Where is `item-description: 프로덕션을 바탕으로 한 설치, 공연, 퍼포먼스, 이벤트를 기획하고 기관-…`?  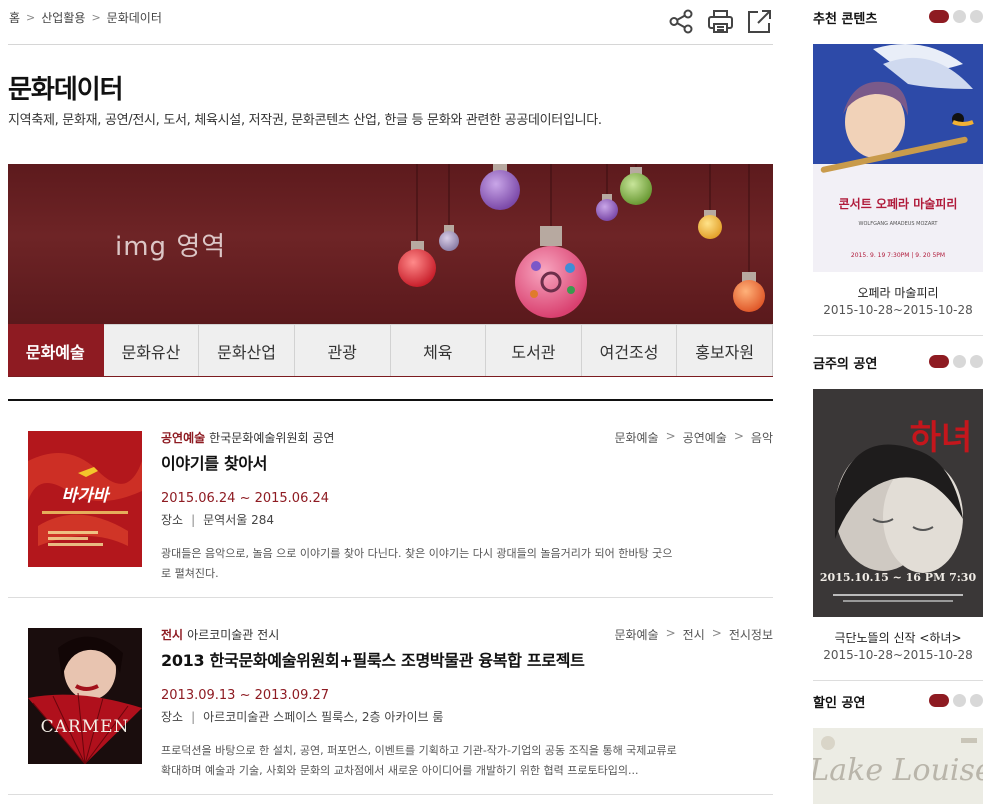 item-description: 프로덕션을 바탕으로 한 설치, 공연, 퍼포먼스, 이벤트를 기획하고 기관-… is located at coordinates (419, 760).